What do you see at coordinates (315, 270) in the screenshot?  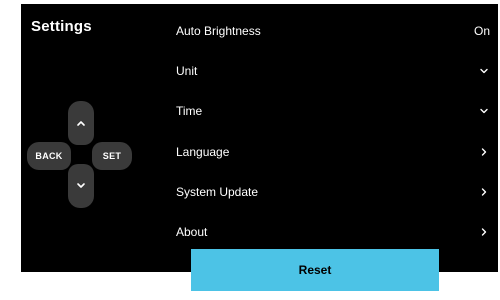 I see `reset-button: Reset` at bounding box center [315, 270].